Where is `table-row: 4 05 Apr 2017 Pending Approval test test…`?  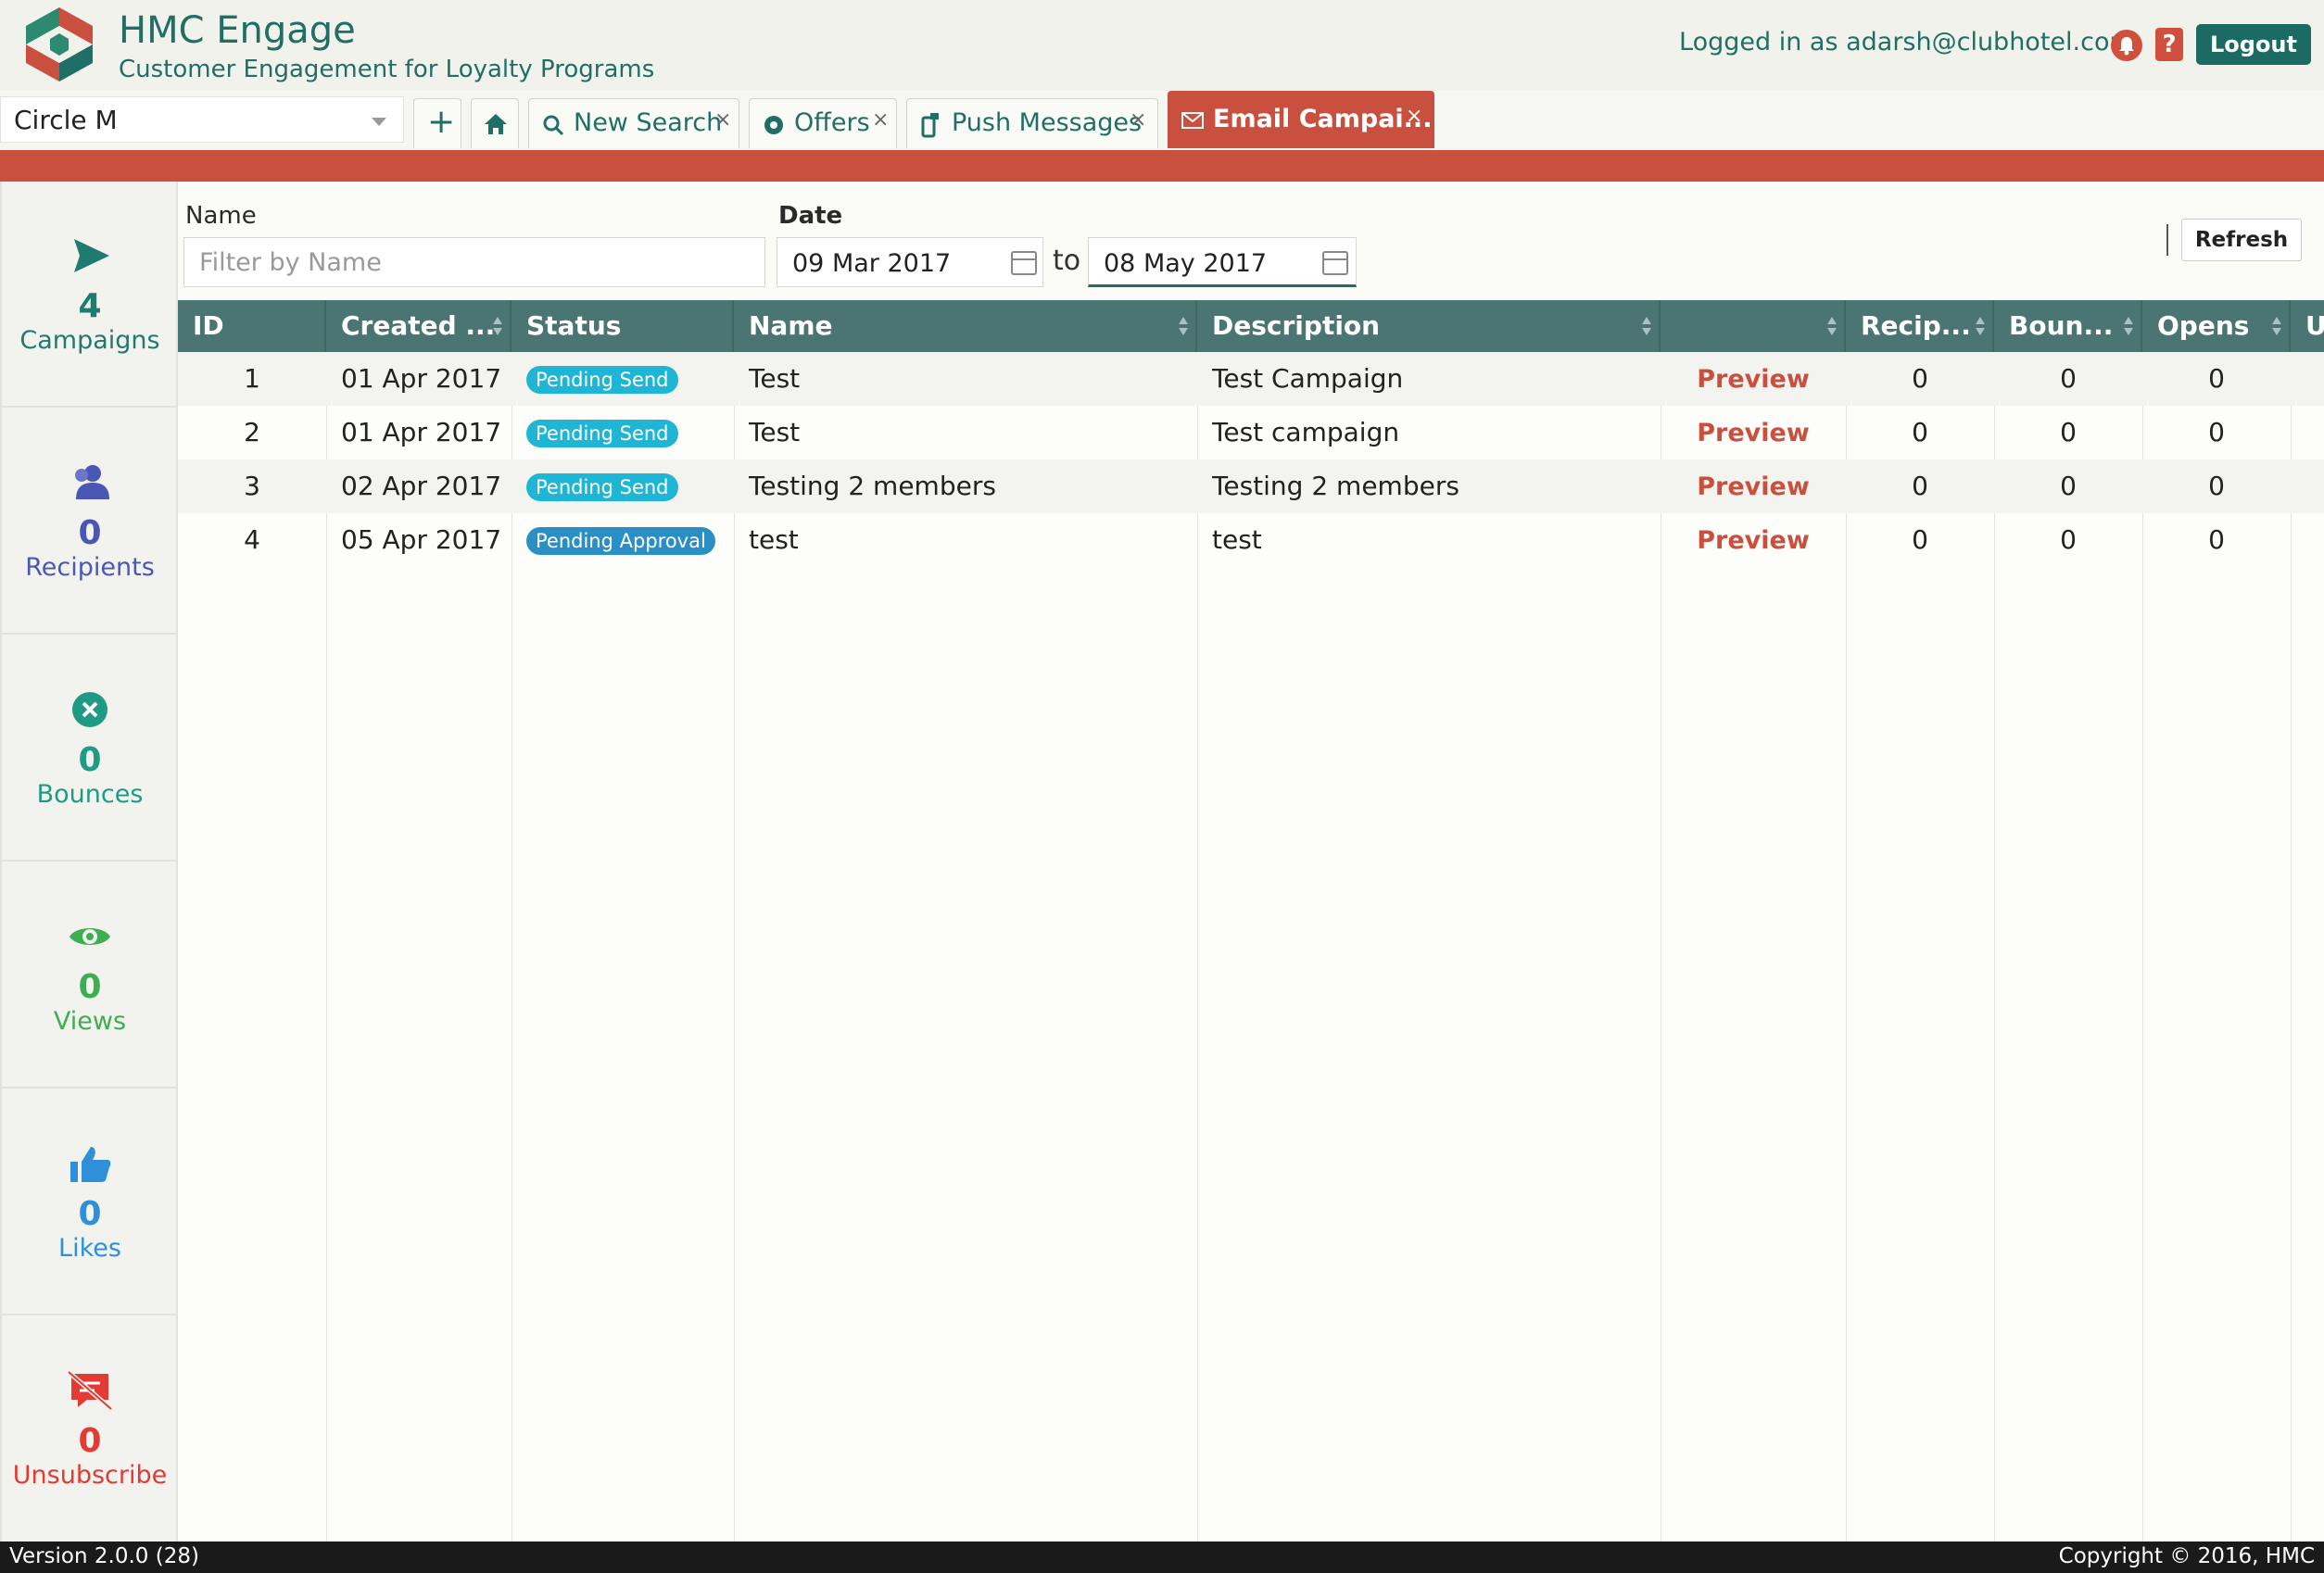
table-row: 4 05 Apr 2017 Pending Approval test test… is located at coordinates (1251, 540).